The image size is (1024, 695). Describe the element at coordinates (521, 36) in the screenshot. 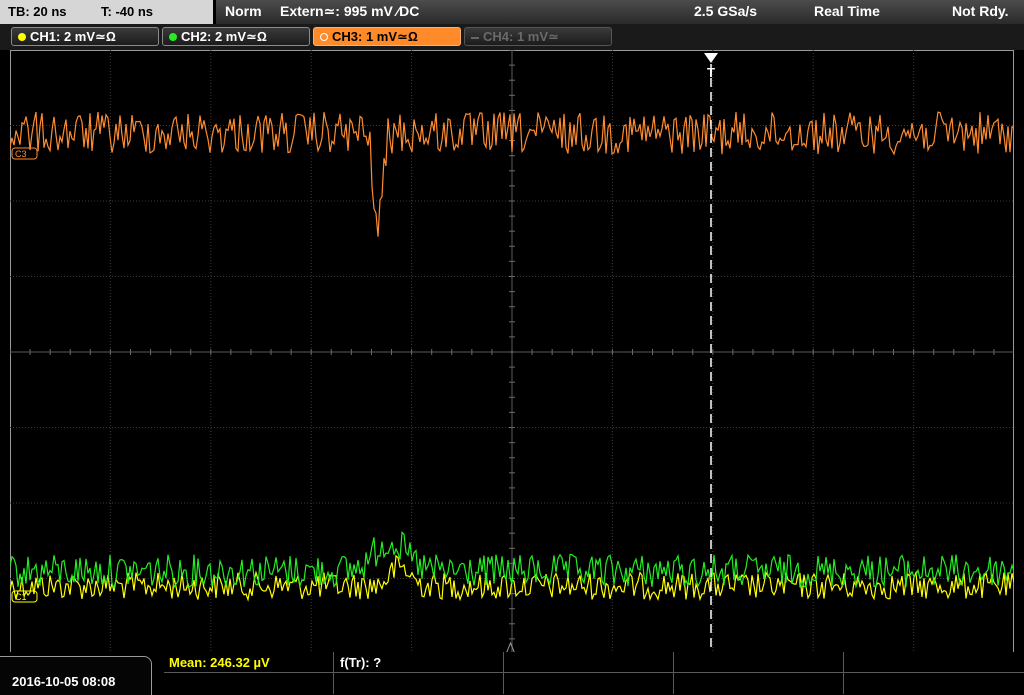

I see `ch4-label: CH4: 1 mV≃` at that location.